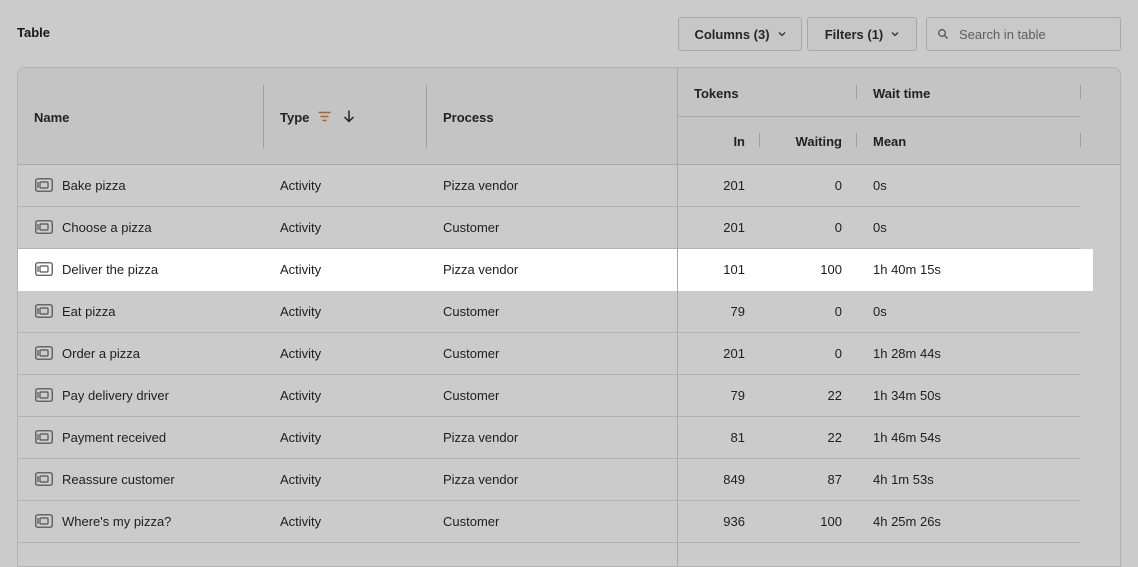 The width and height of the screenshot is (1138, 567). I want to click on column-header-mean: Mean, so click(889, 141).